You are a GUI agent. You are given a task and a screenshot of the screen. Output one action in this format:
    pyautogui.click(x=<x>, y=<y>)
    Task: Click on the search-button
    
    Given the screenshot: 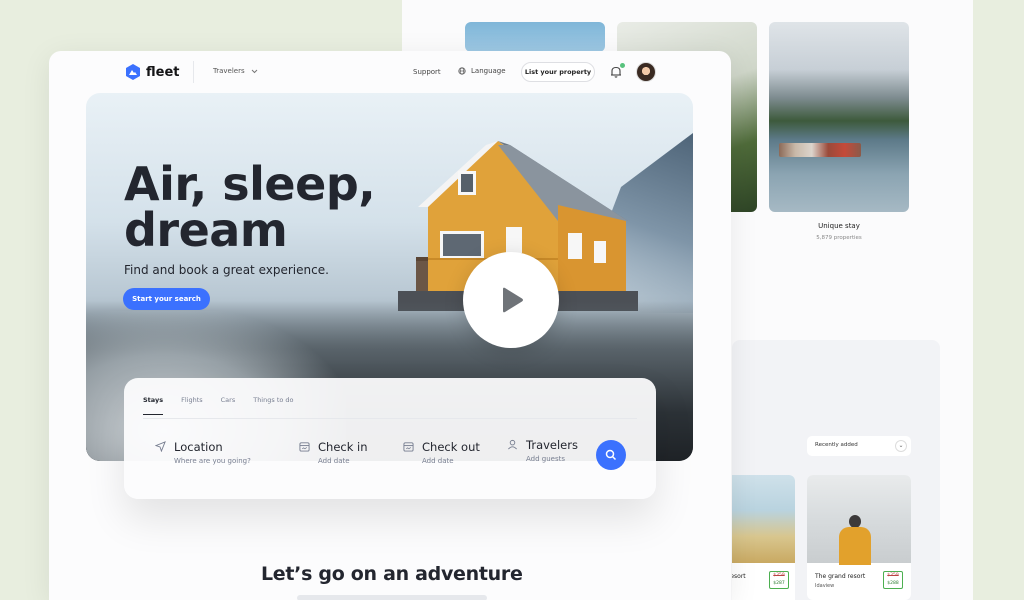 What is the action you would take?
    pyautogui.click(x=611, y=455)
    